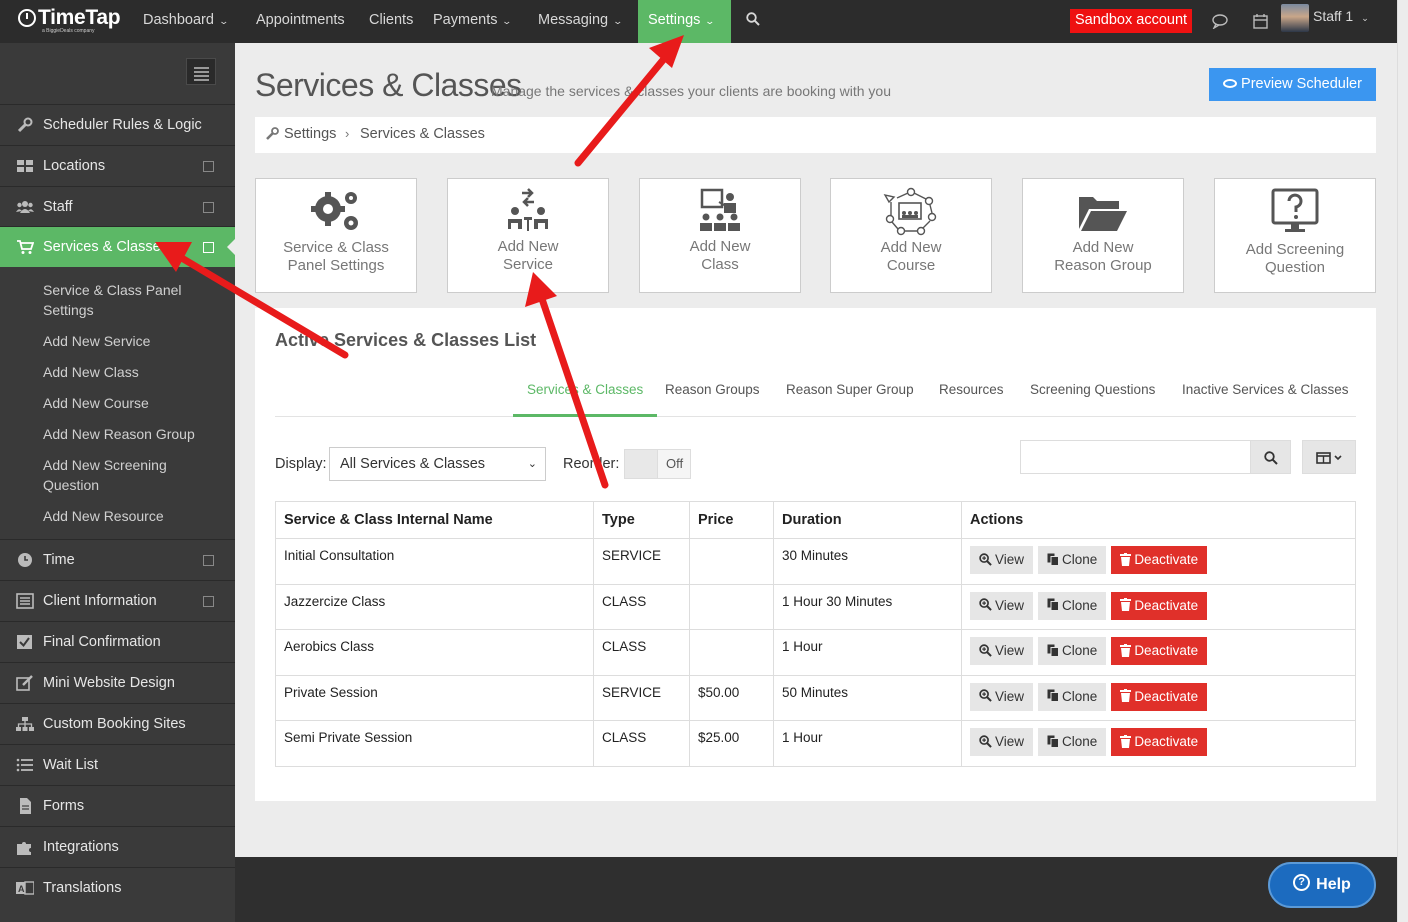  What do you see at coordinates (117, 887) in the screenshot?
I see `sidebar-item-translations: A Translations` at bounding box center [117, 887].